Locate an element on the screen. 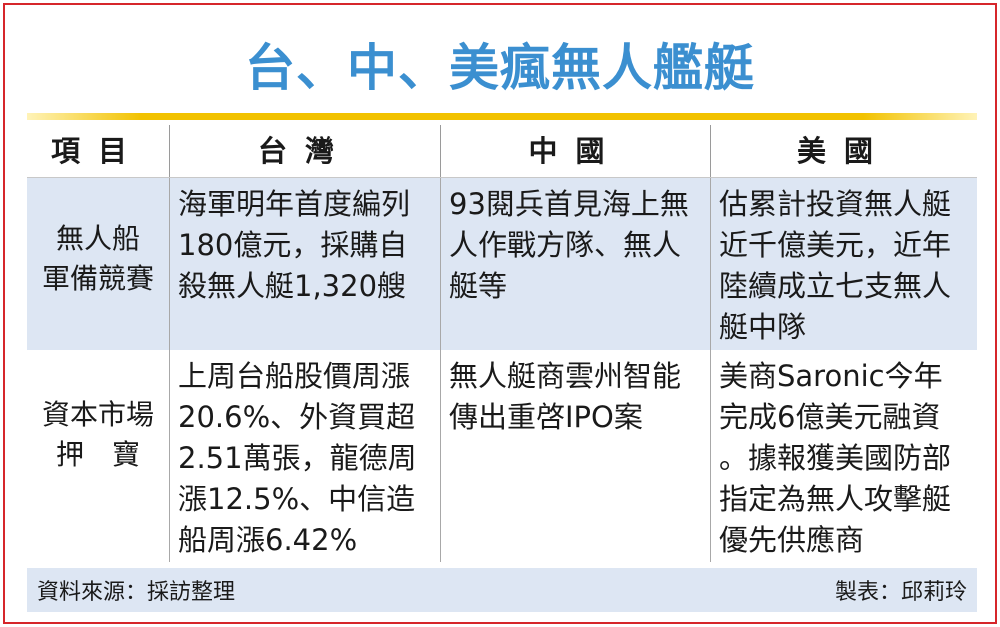 This screenshot has height=627, width=1000. row-label: 無人船 軍備競賽 is located at coordinates (98, 264).